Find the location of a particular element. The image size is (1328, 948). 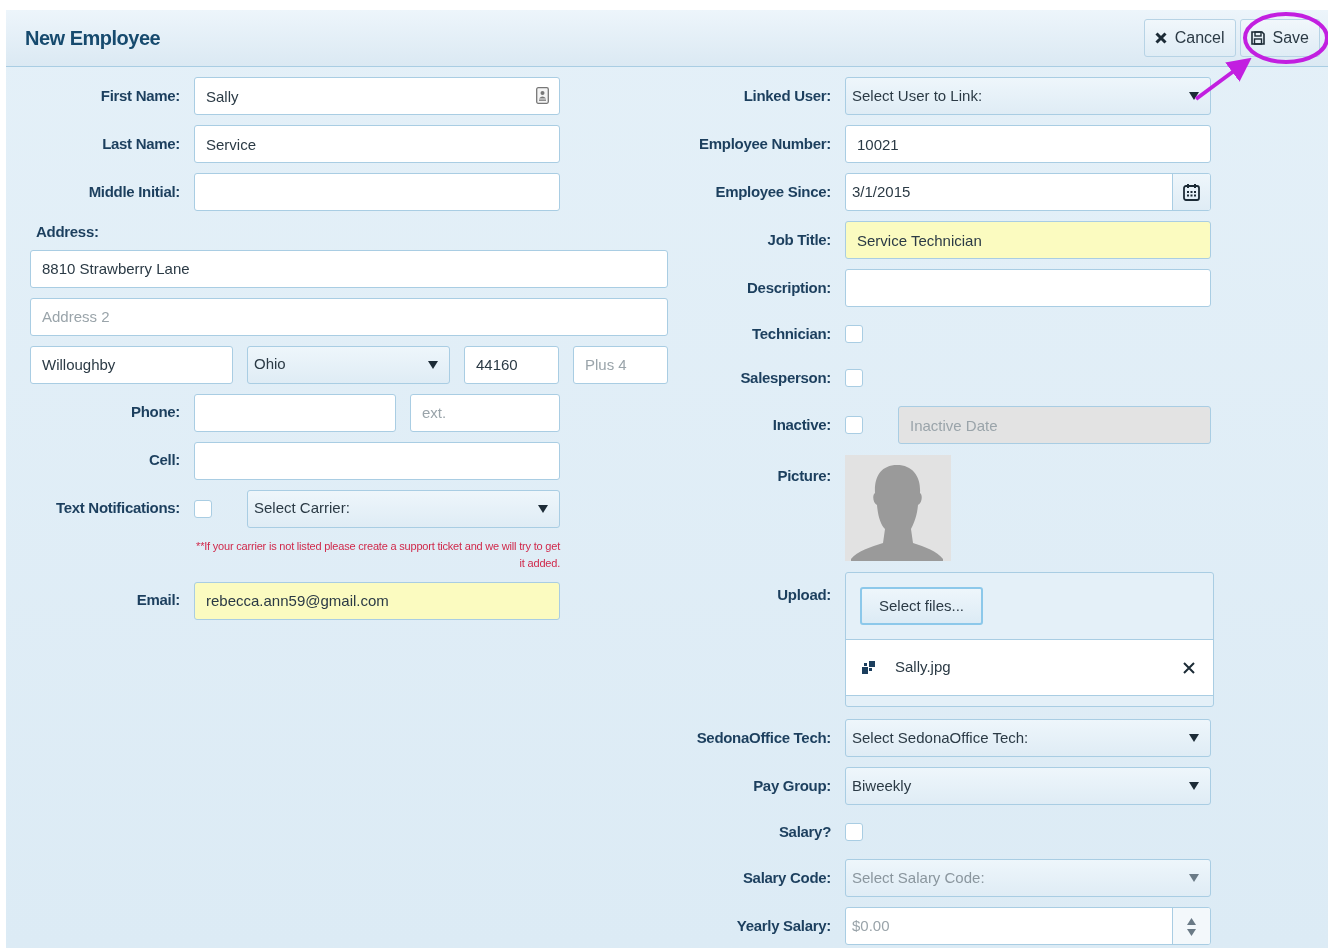

field-label: Job Title: is located at coordinates (798, 239).